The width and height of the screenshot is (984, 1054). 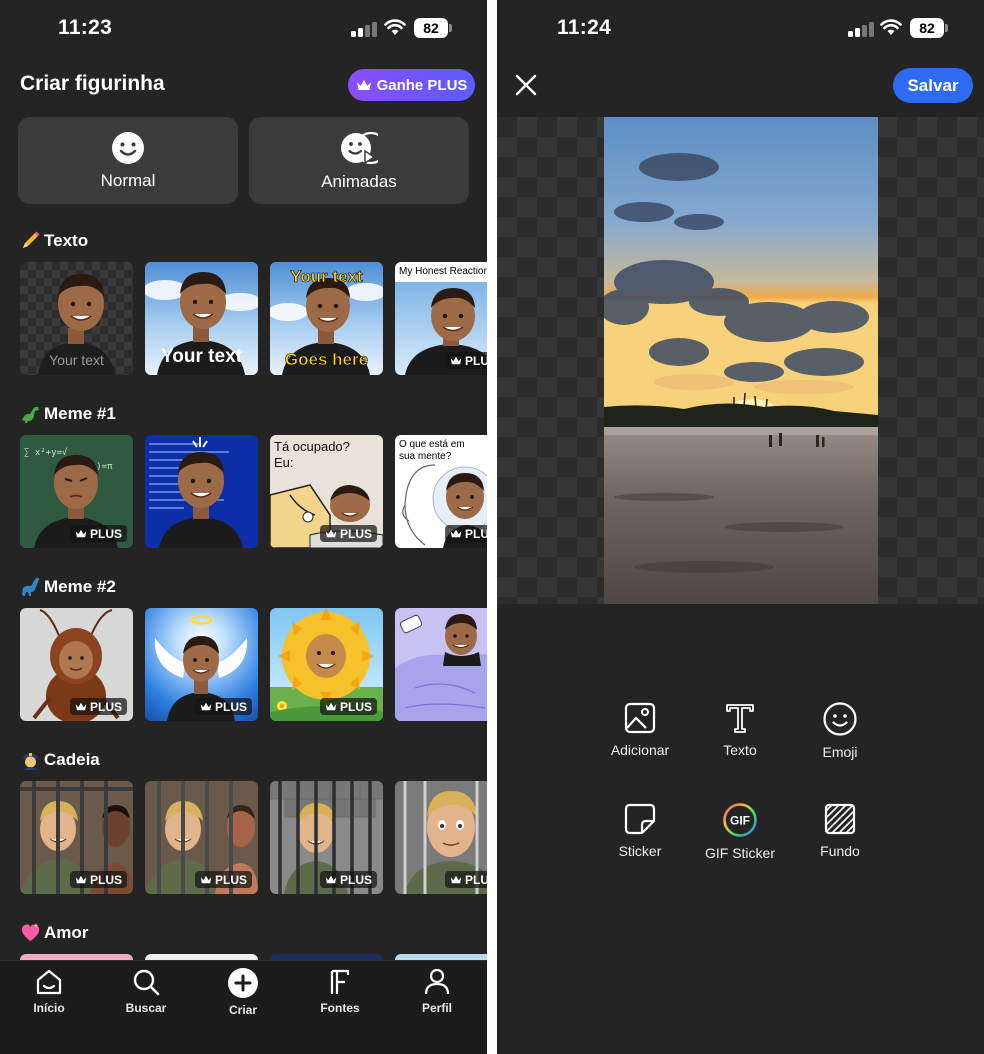 I want to click on image-icon, so click(x=640, y=718).